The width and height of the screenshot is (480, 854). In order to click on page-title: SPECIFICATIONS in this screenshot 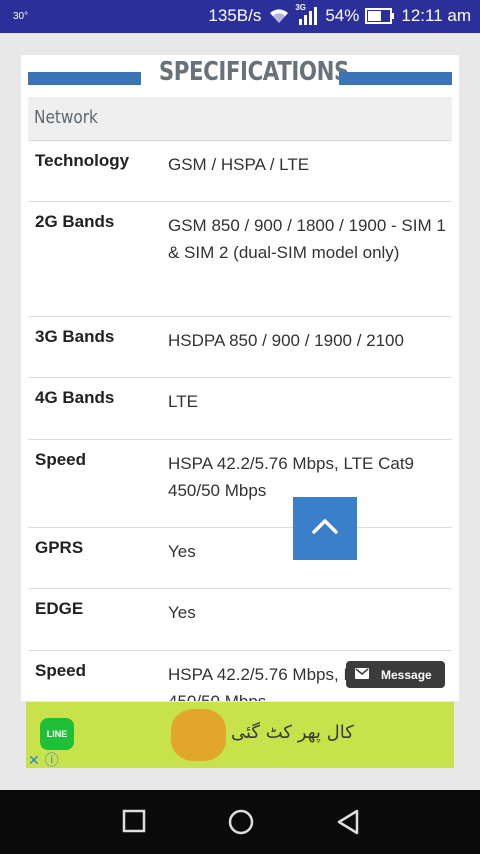, I will do `click(254, 72)`.